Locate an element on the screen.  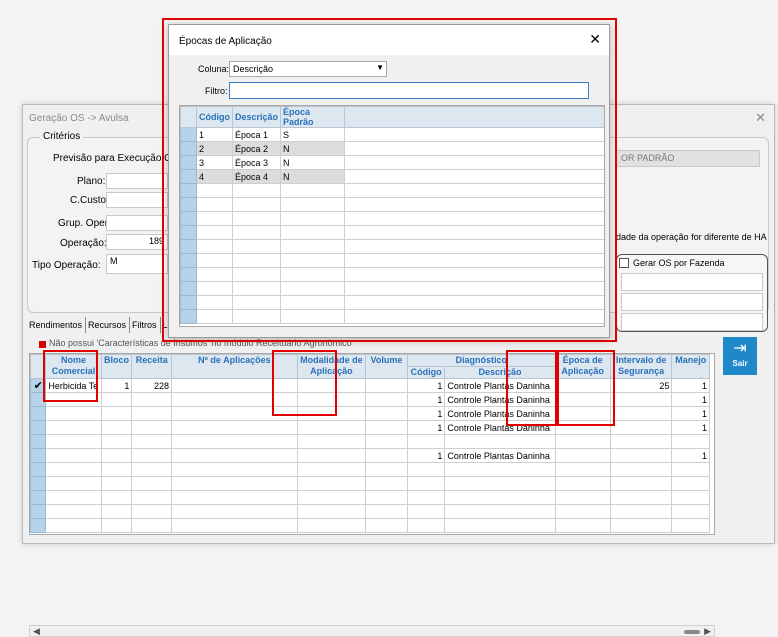
cell-codigo: 1 is located at coordinates (214, 134).